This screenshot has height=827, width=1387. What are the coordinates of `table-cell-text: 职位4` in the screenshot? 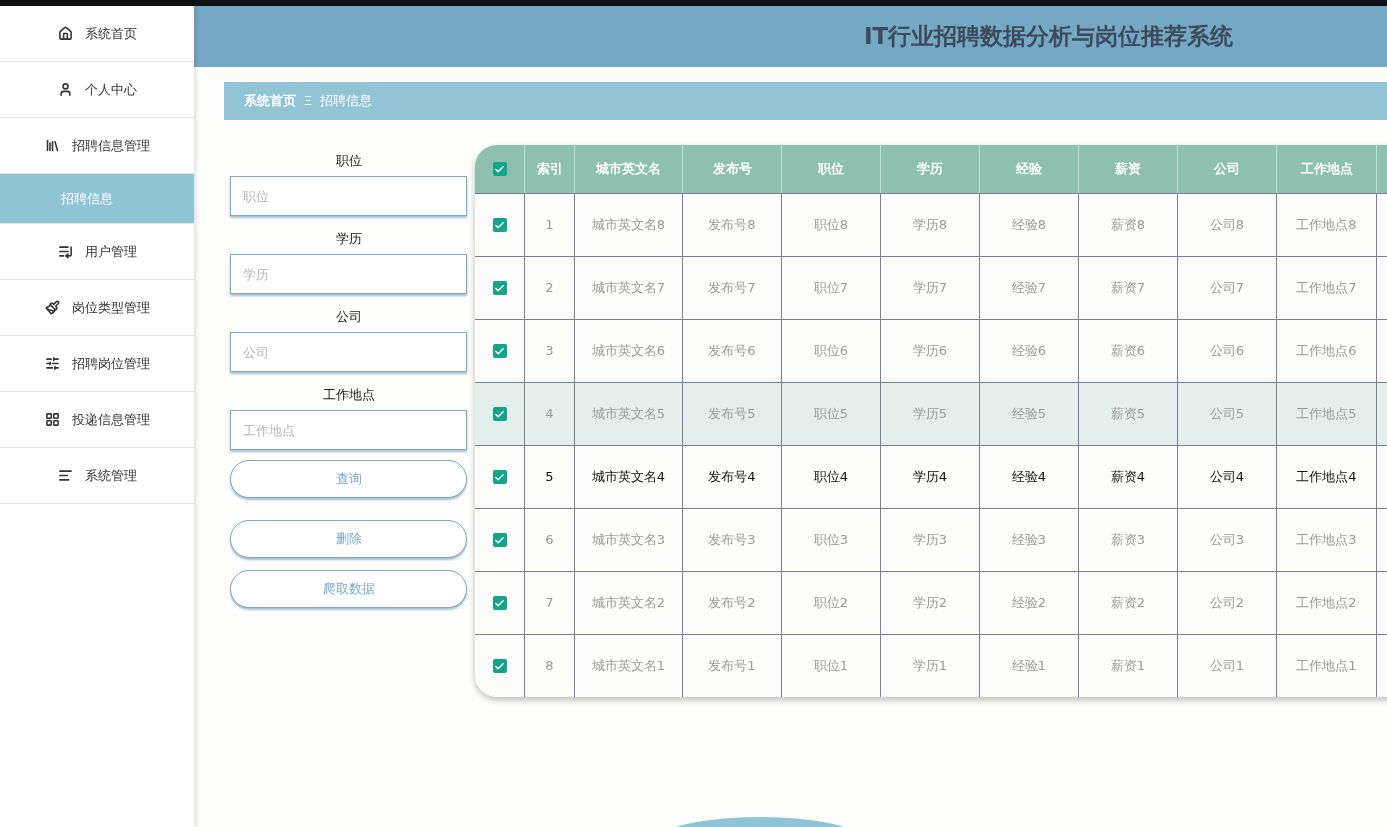 It's located at (831, 477).